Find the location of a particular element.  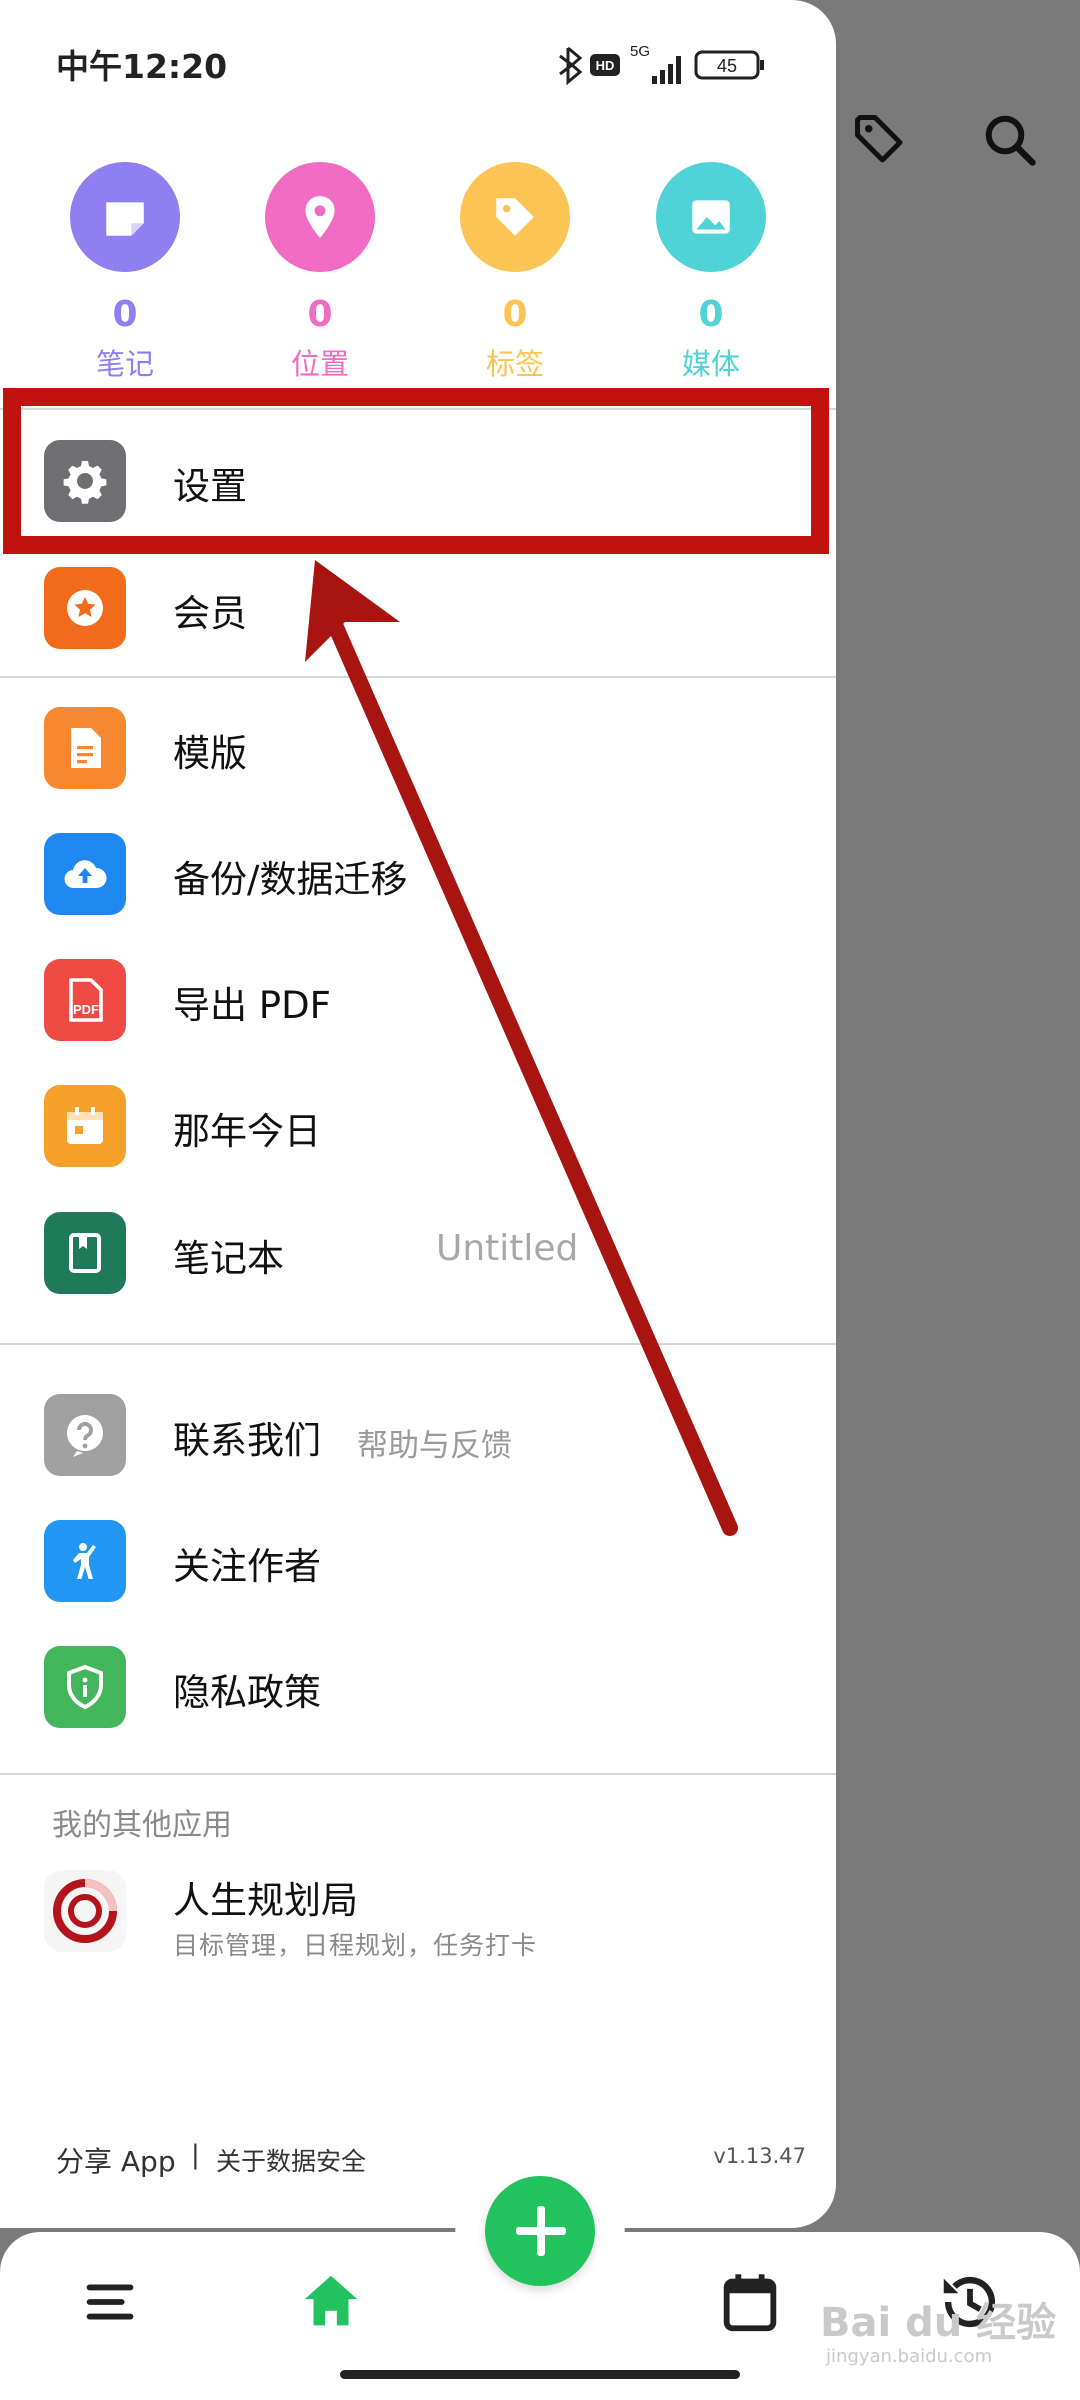

watermark: Bai du 经验 is located at coordinates (938, 2323).